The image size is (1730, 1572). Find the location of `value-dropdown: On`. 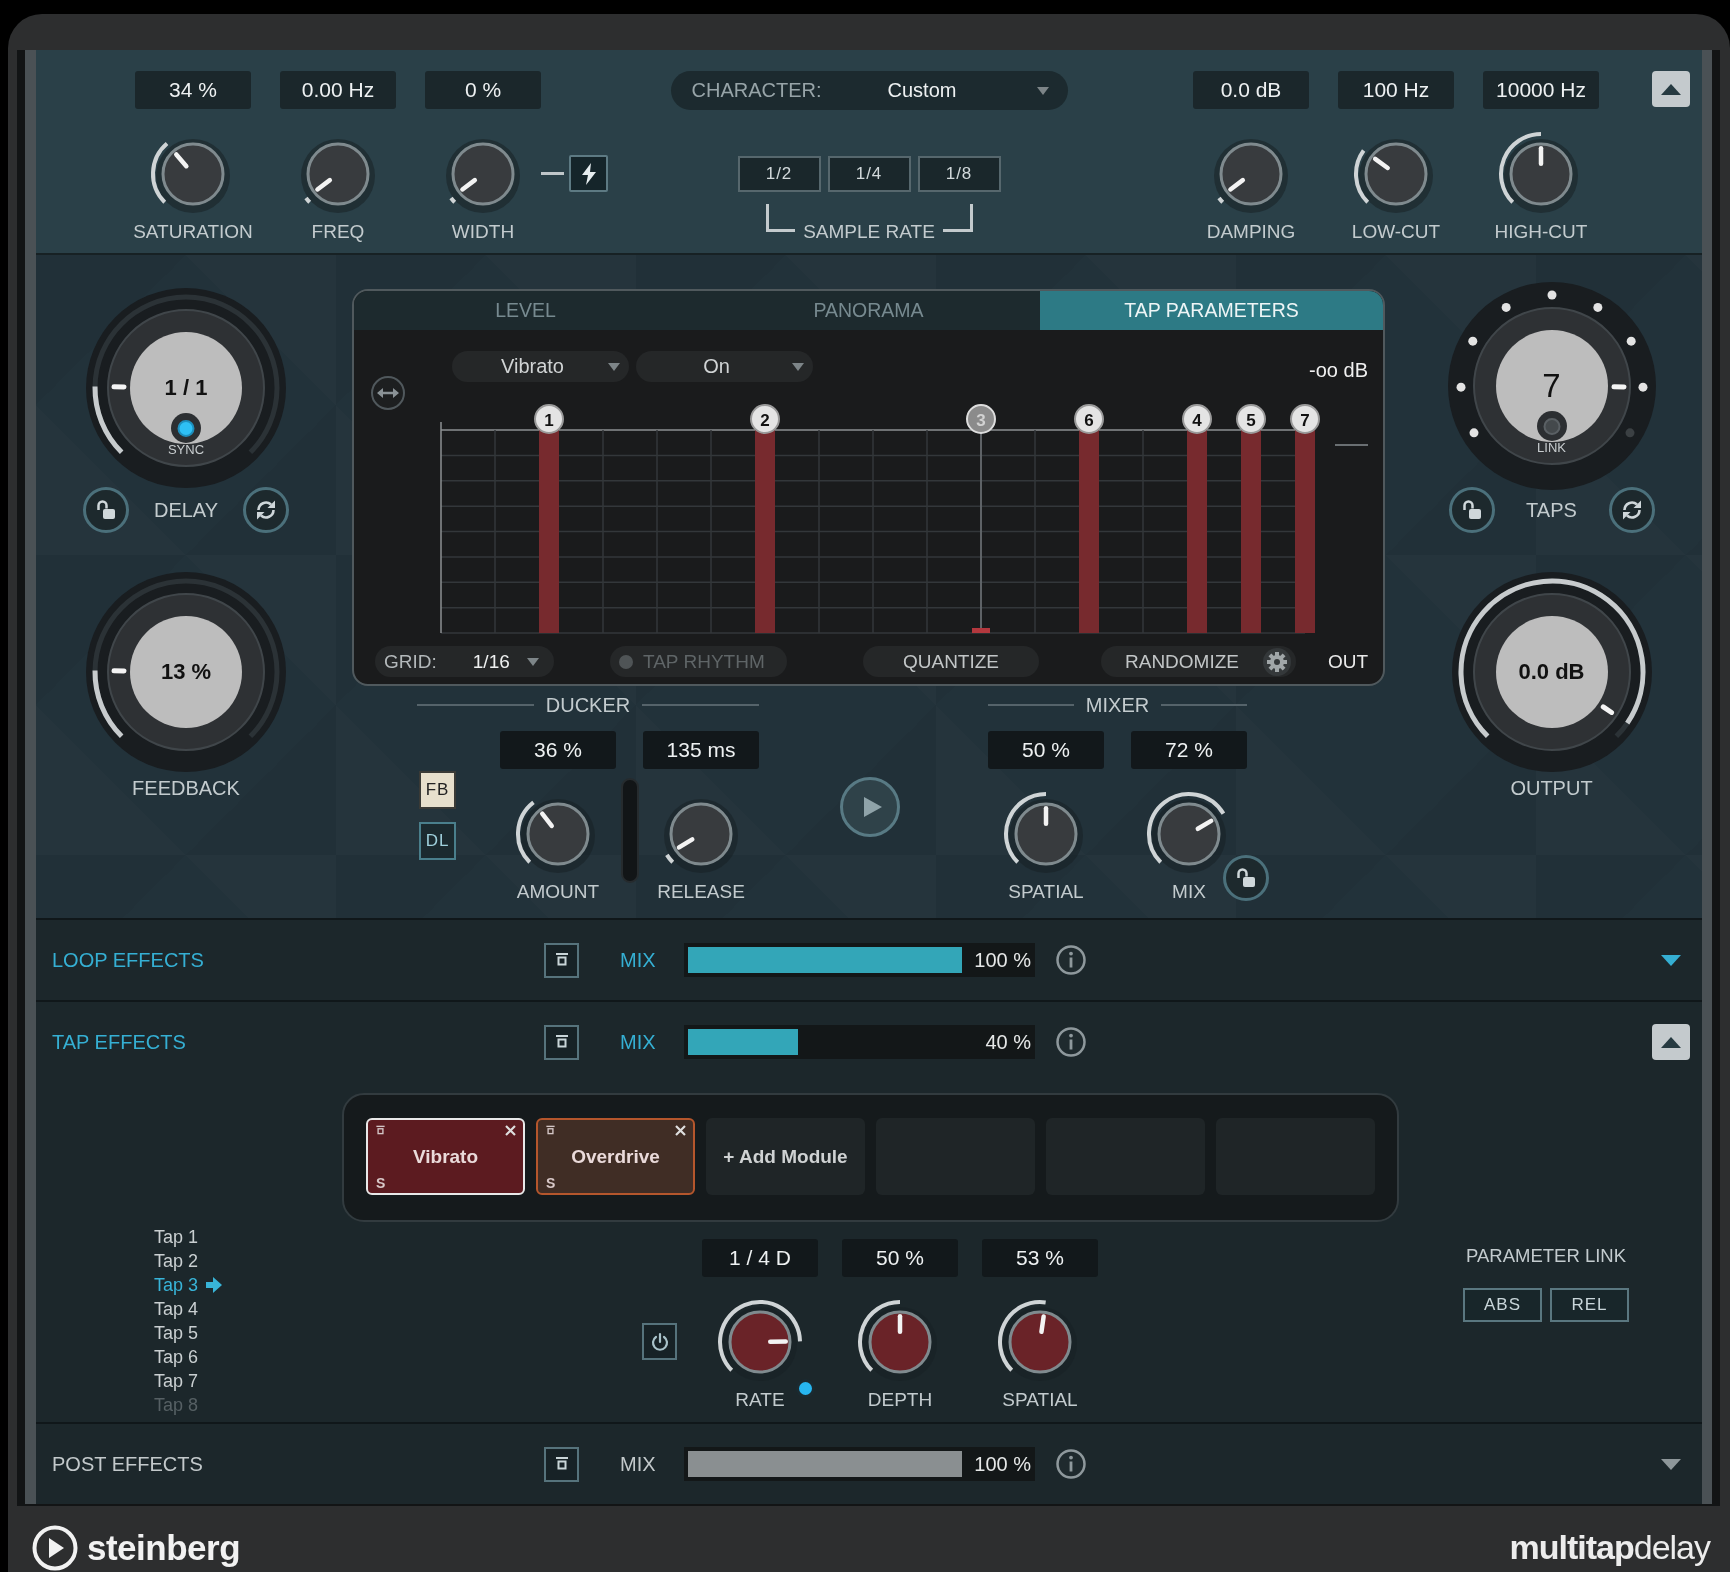

value-dropdown: On is located at coordinates (724, 366).